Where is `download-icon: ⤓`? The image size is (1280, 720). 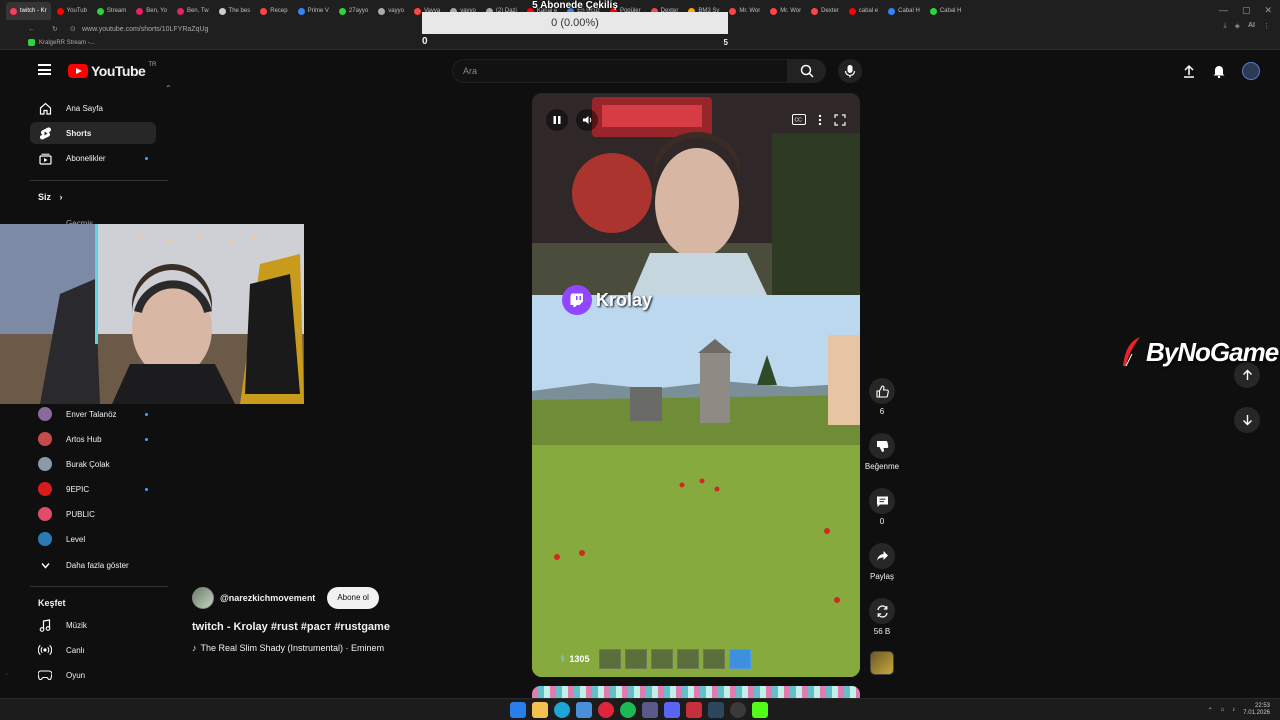
download-icon: ⤓ is located at coordinates (1225, 26).